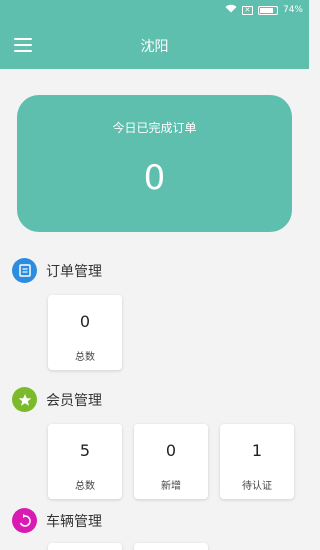  I want to click on section-orders-title: 订单管理, so click(74, 271).